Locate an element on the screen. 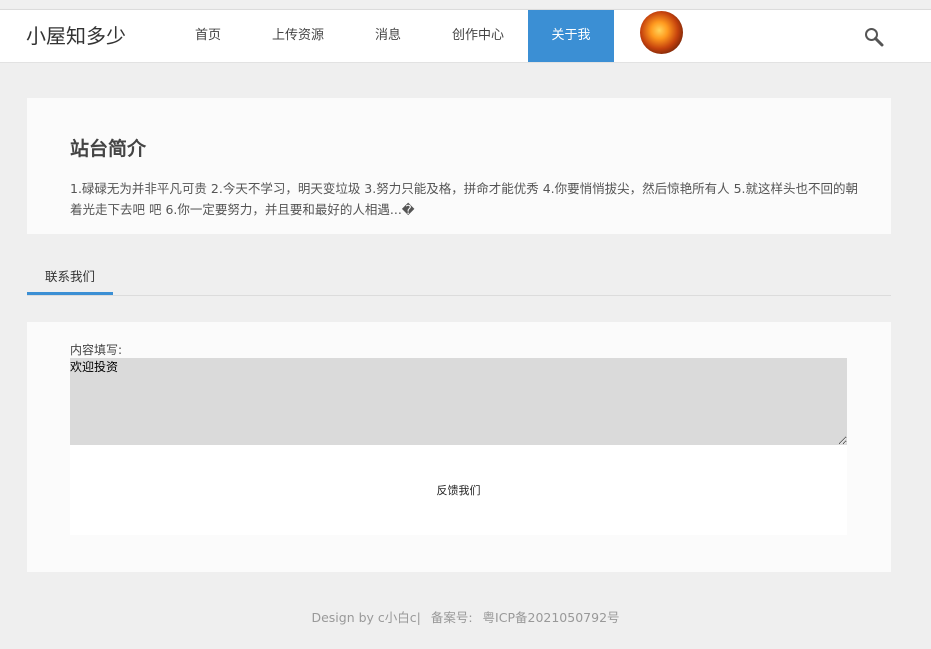 The height and width of the screenshot is (649, 931). feedback-submit-button: 反馈我们 is located at coordinates (458, 490).